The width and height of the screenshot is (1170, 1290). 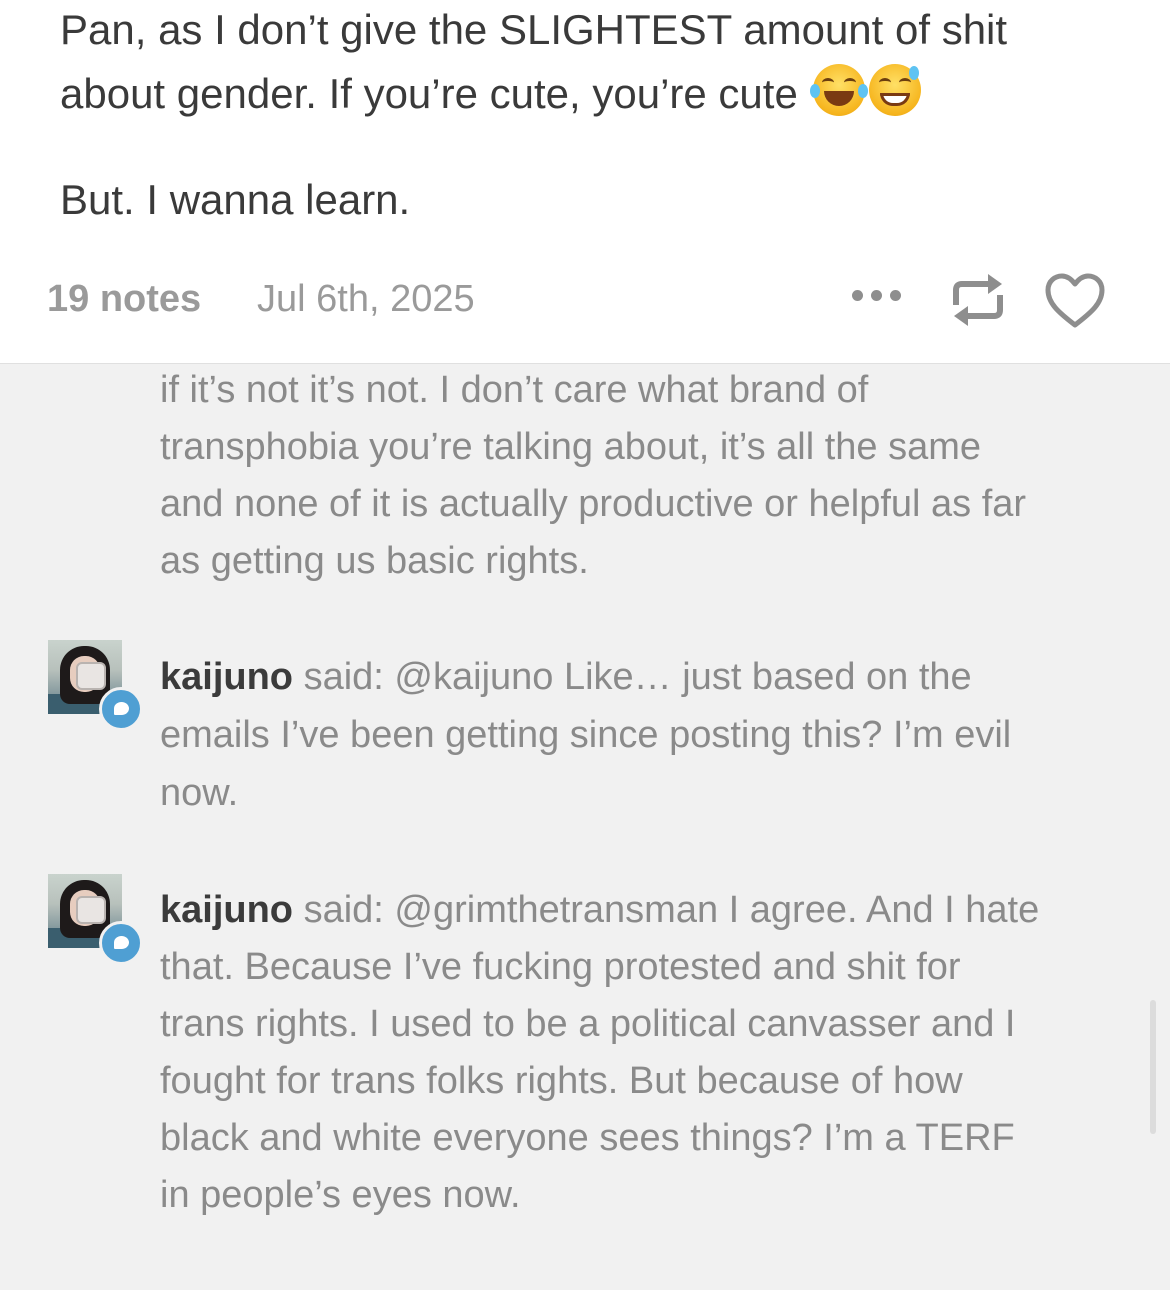 What do you see at coordinates (585, 300) in the screenshot?
I see `post-footer: 19 notes Jul 6th, 2025` at bounding box center [585, 300].